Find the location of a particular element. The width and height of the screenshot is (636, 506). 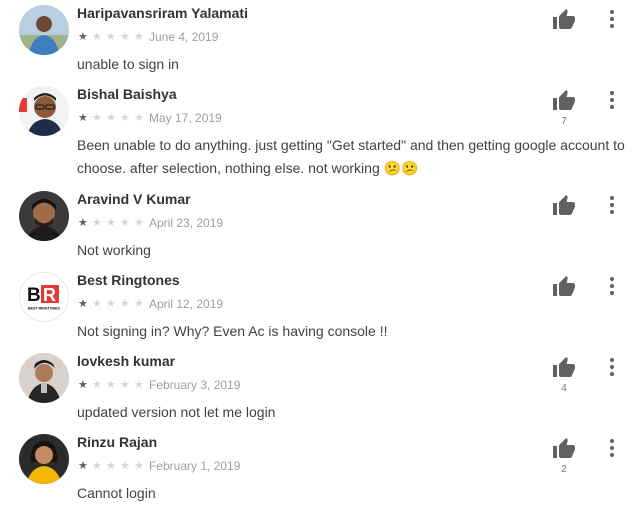

avatar: B R BEST RINGTONES is located at coordinates (44, 297).